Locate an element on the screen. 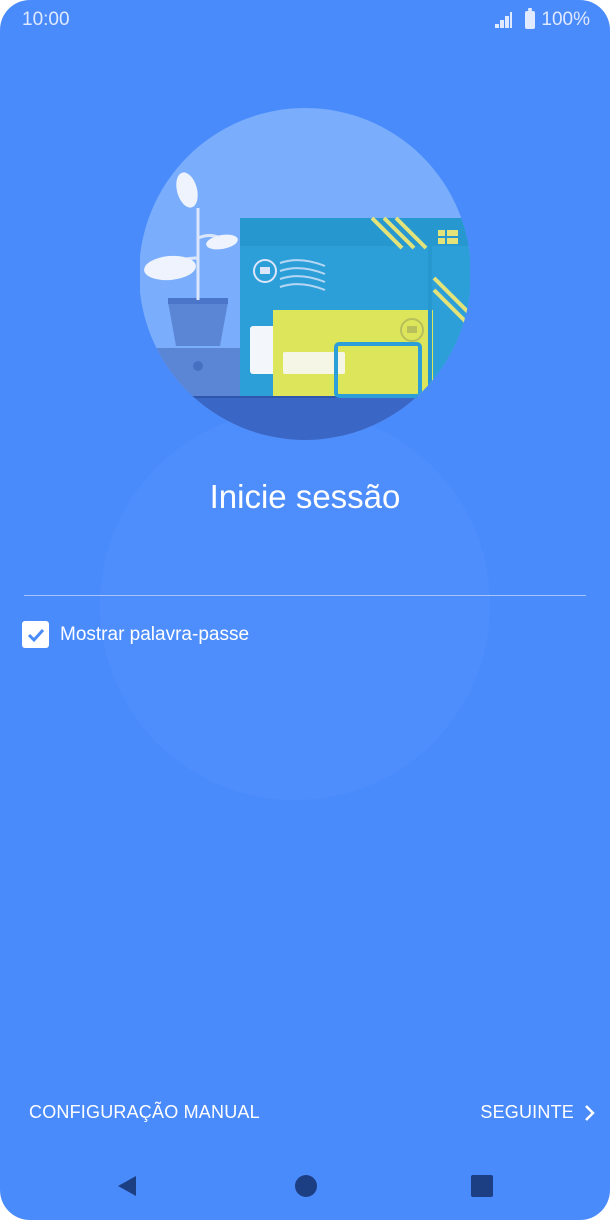  next-button-label: SEGUINTE is located at coordinates (527, 1112).